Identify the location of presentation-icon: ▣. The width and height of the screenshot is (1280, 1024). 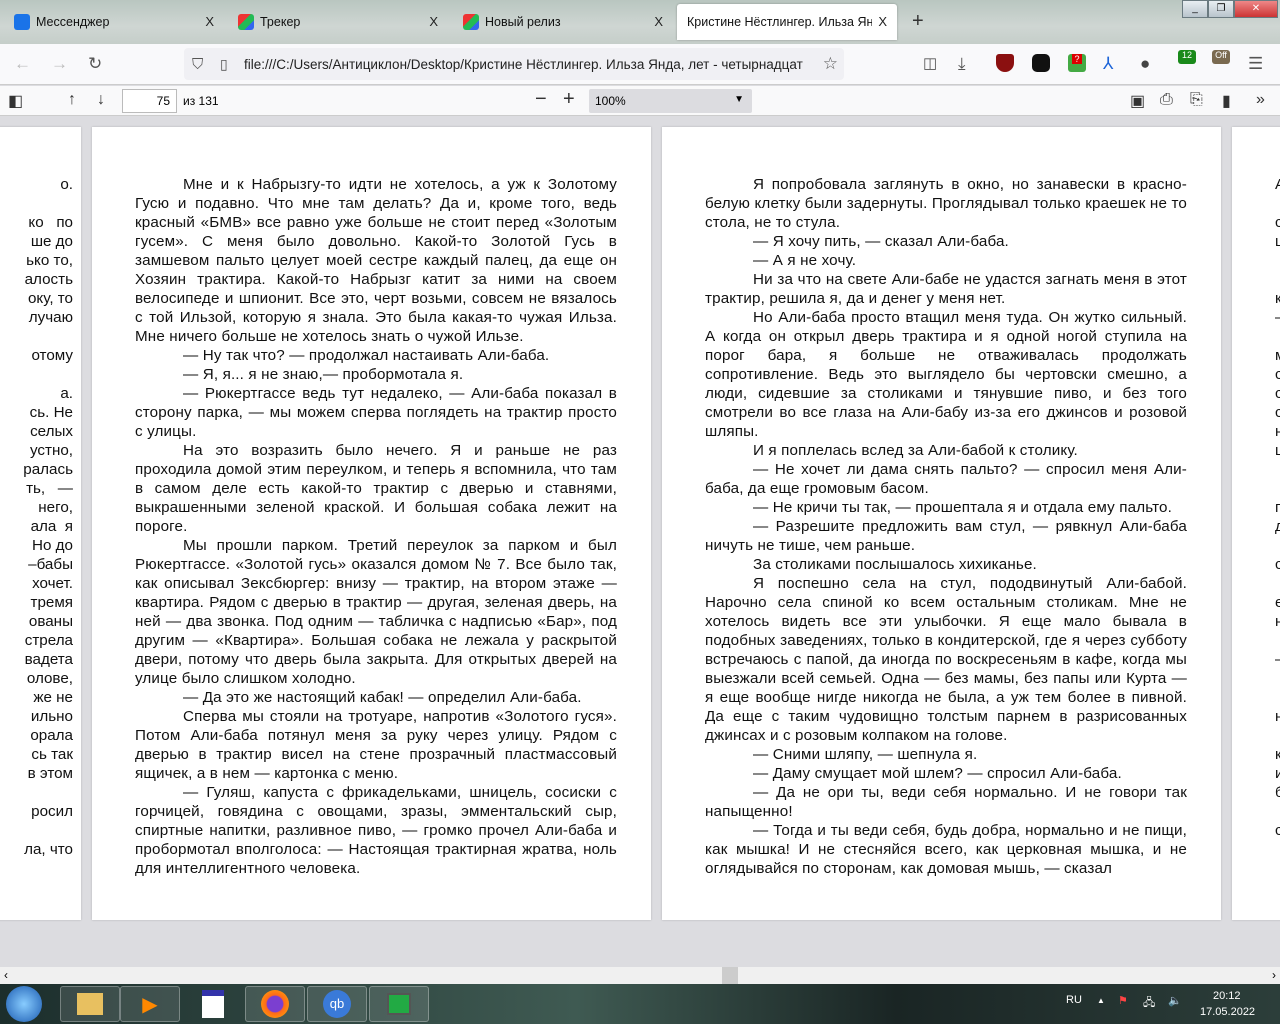
(1137, 101).